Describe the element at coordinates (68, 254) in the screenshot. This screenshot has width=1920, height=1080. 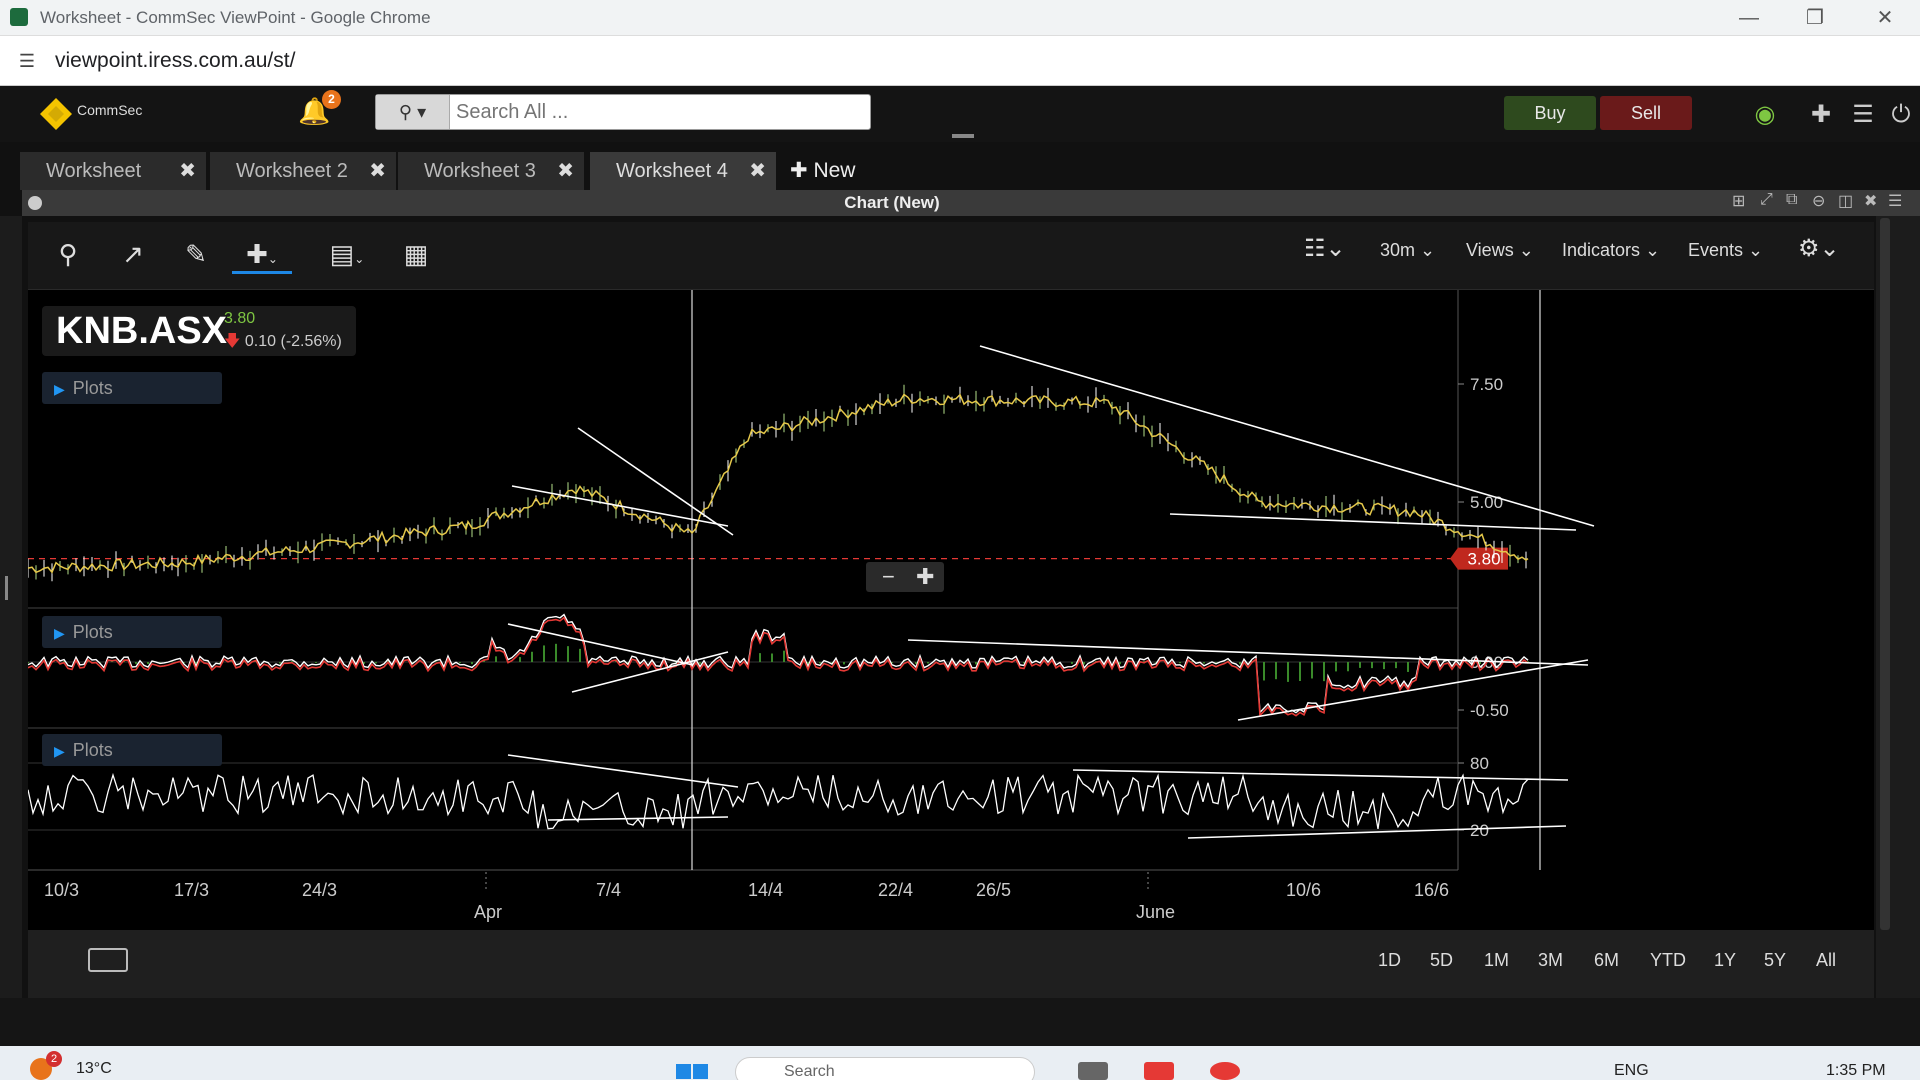
I see `zoom-search-icon: ⚲` at that location.